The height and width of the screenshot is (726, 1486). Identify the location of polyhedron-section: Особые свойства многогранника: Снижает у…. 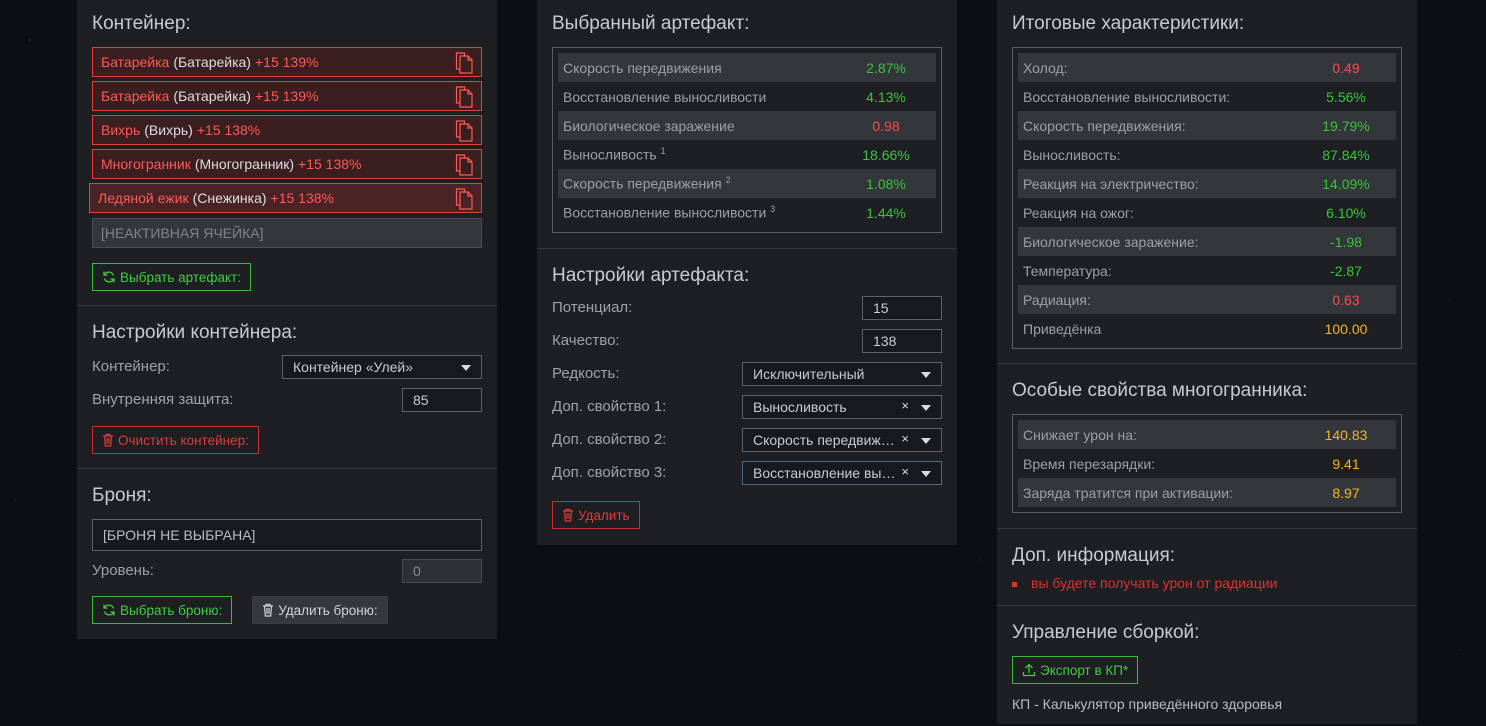
(1207, 446).